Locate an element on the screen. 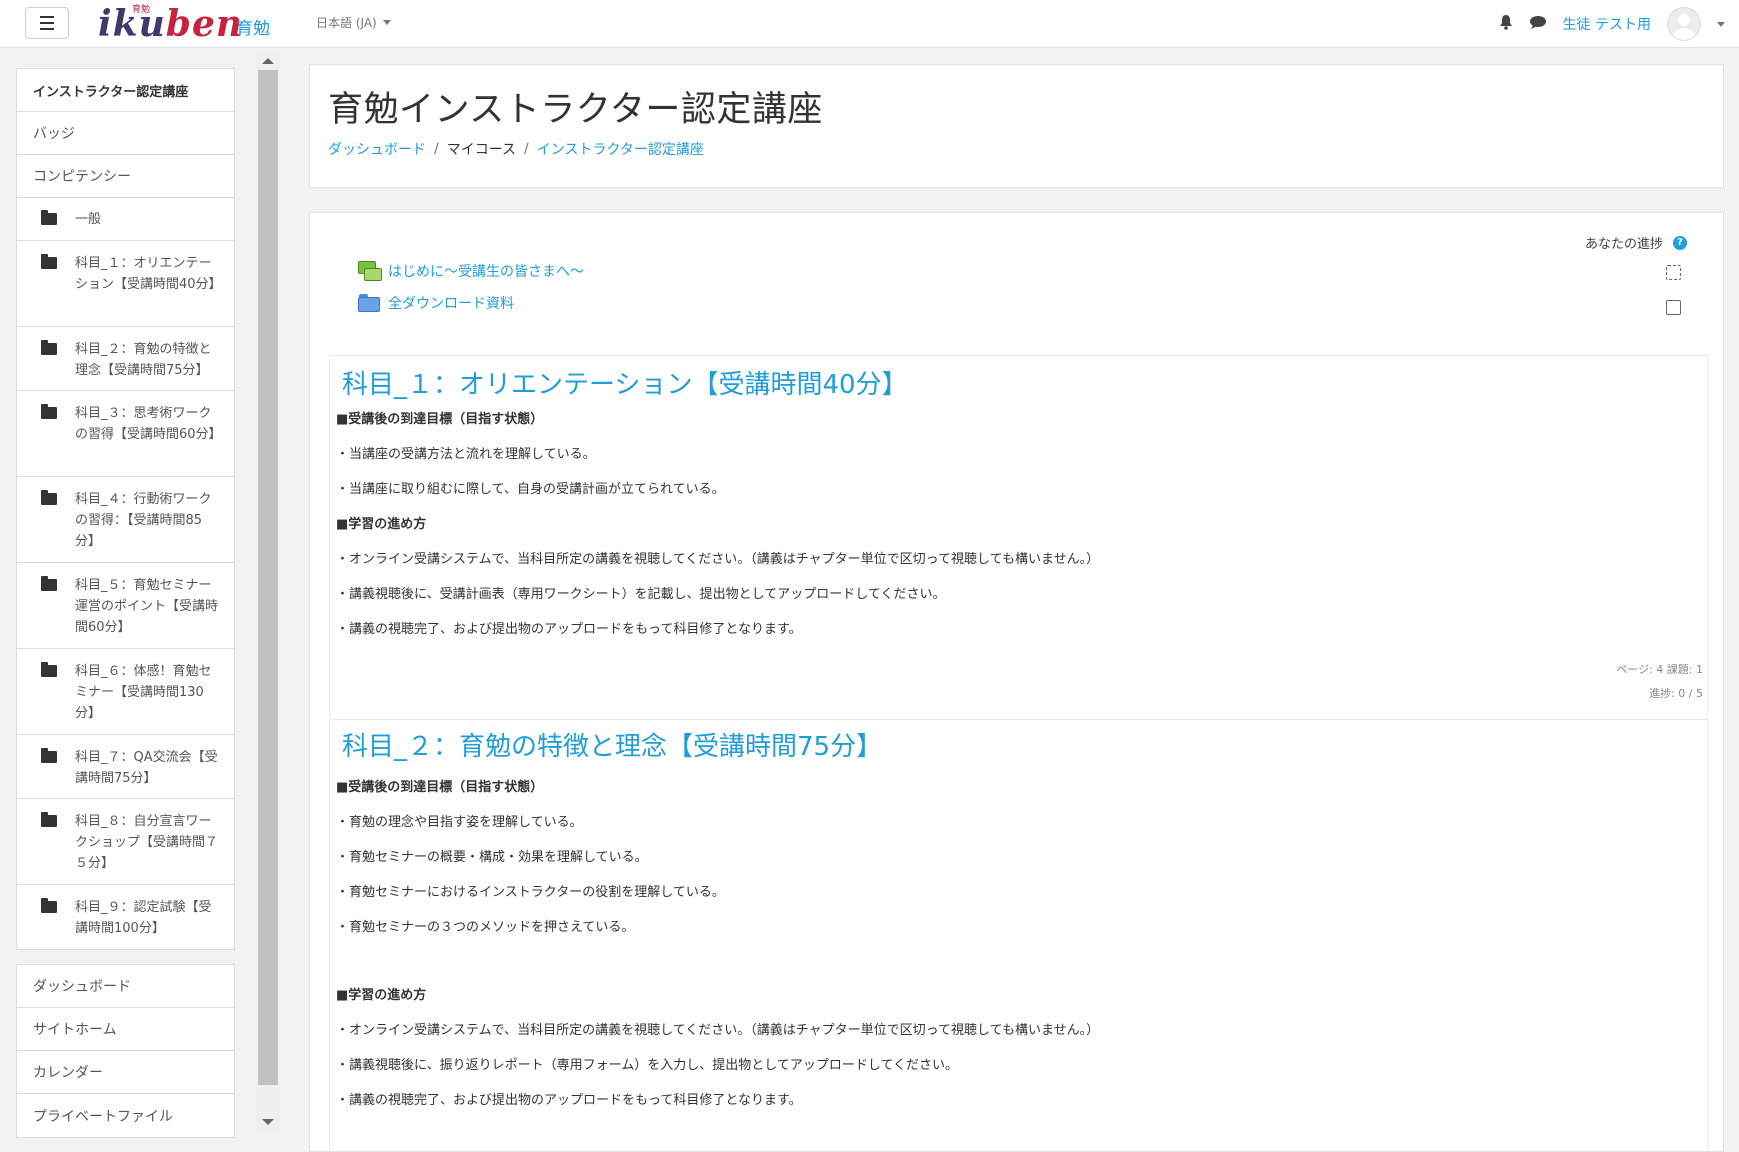  progress-label: あなたの進捗 is located at coordinates (1623, 244).